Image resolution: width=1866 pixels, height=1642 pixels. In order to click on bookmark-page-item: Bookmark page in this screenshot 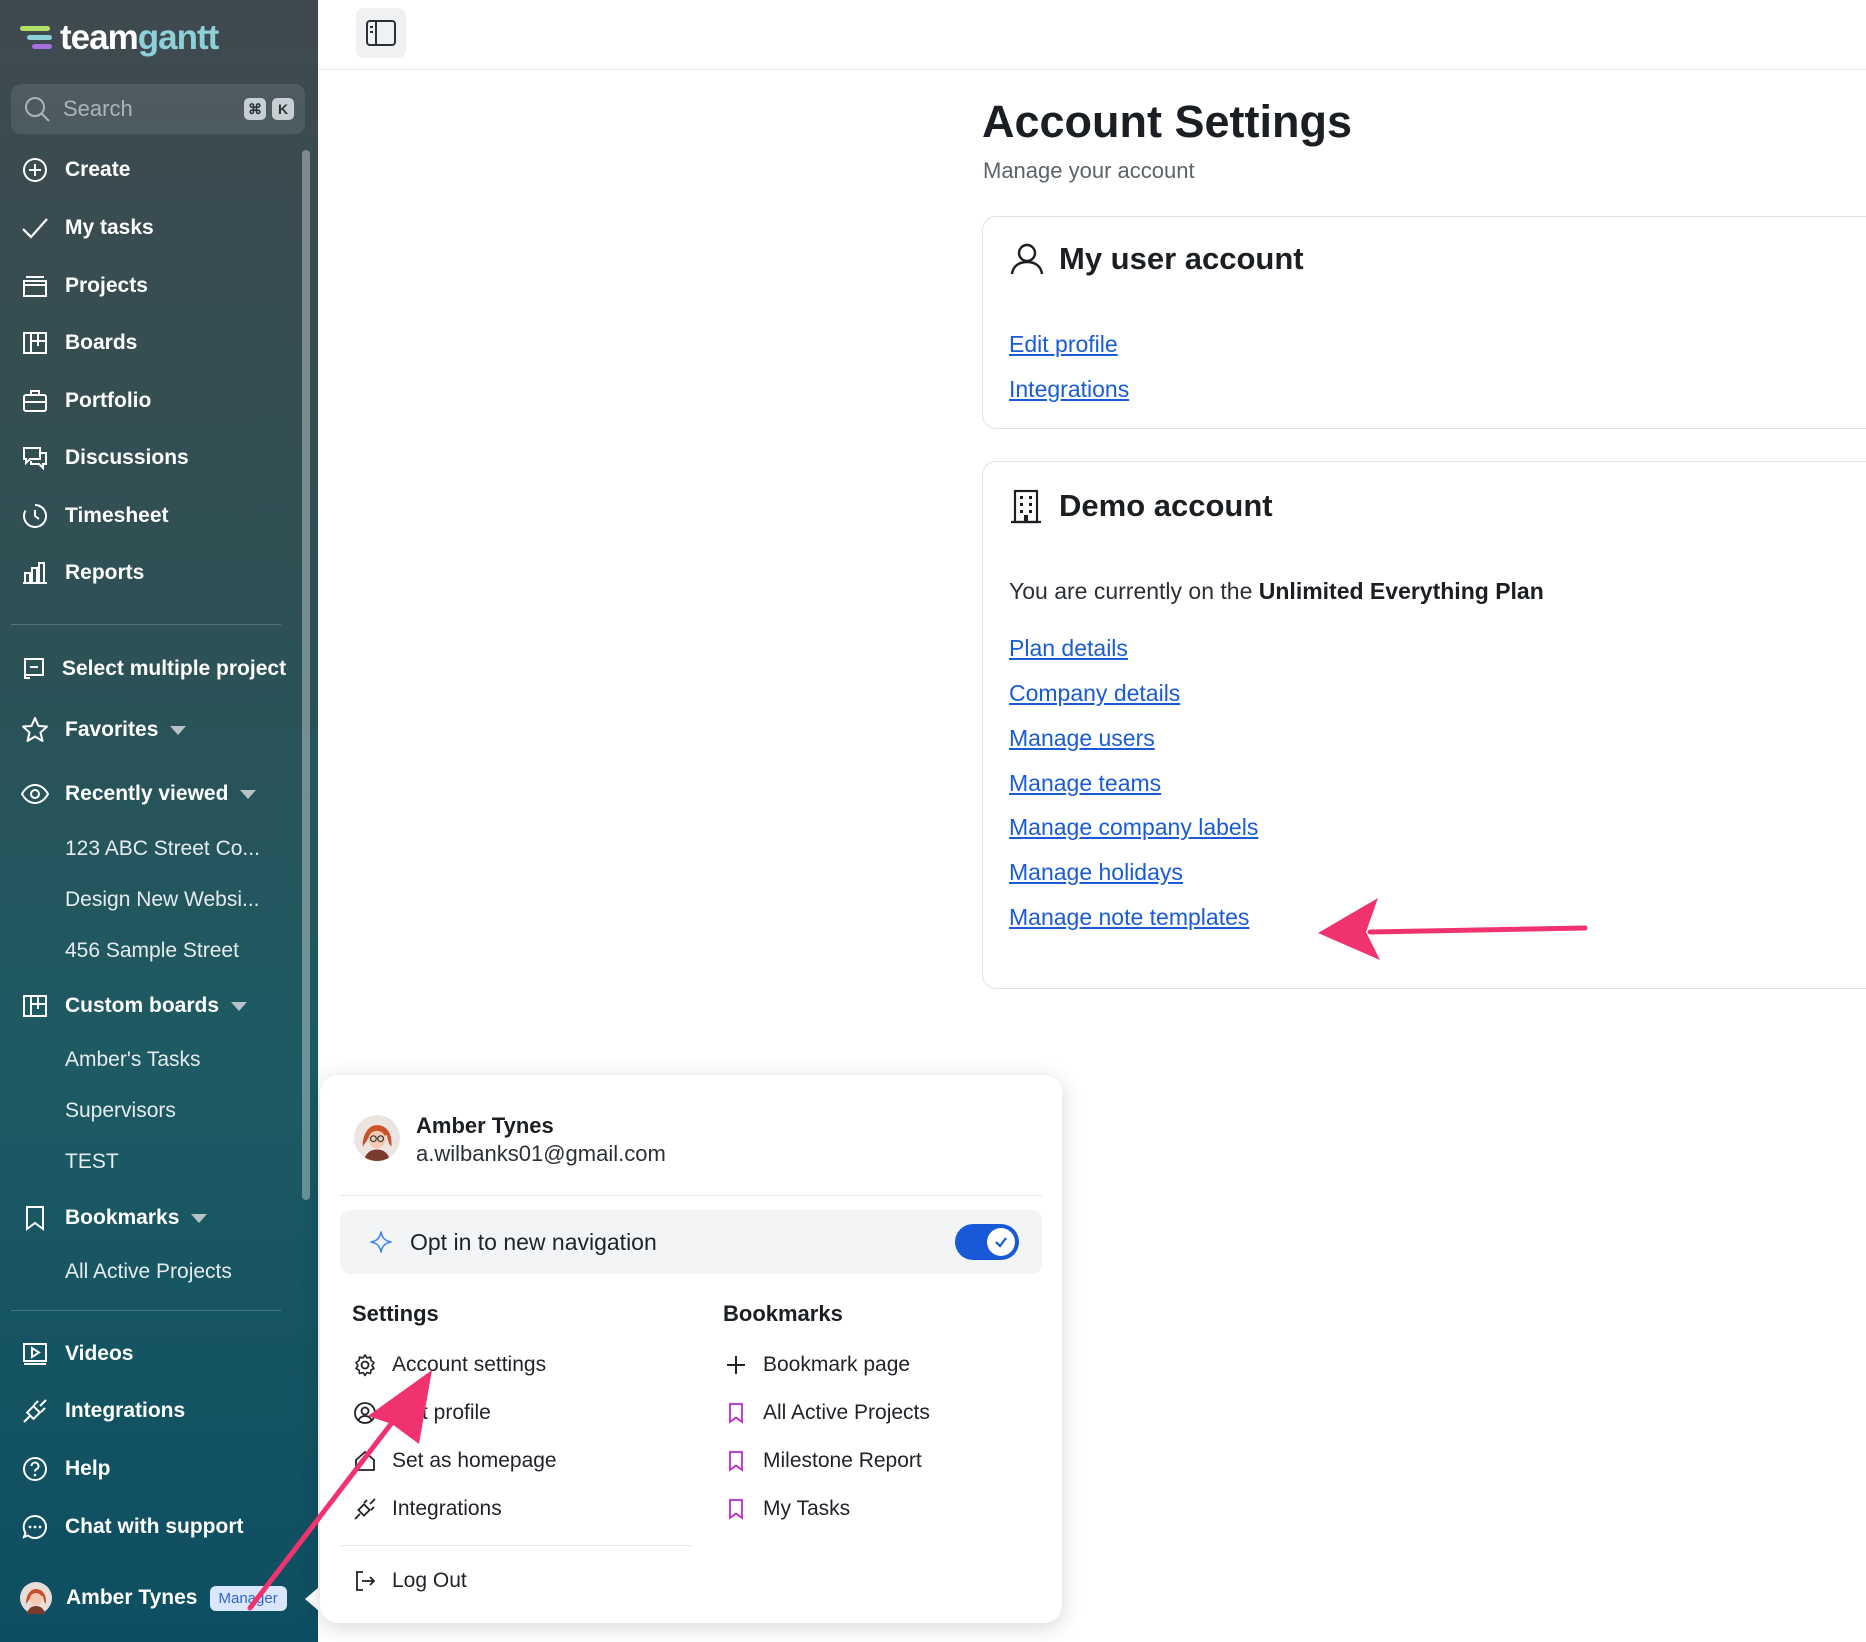, I will do `click(816, 1365)`.